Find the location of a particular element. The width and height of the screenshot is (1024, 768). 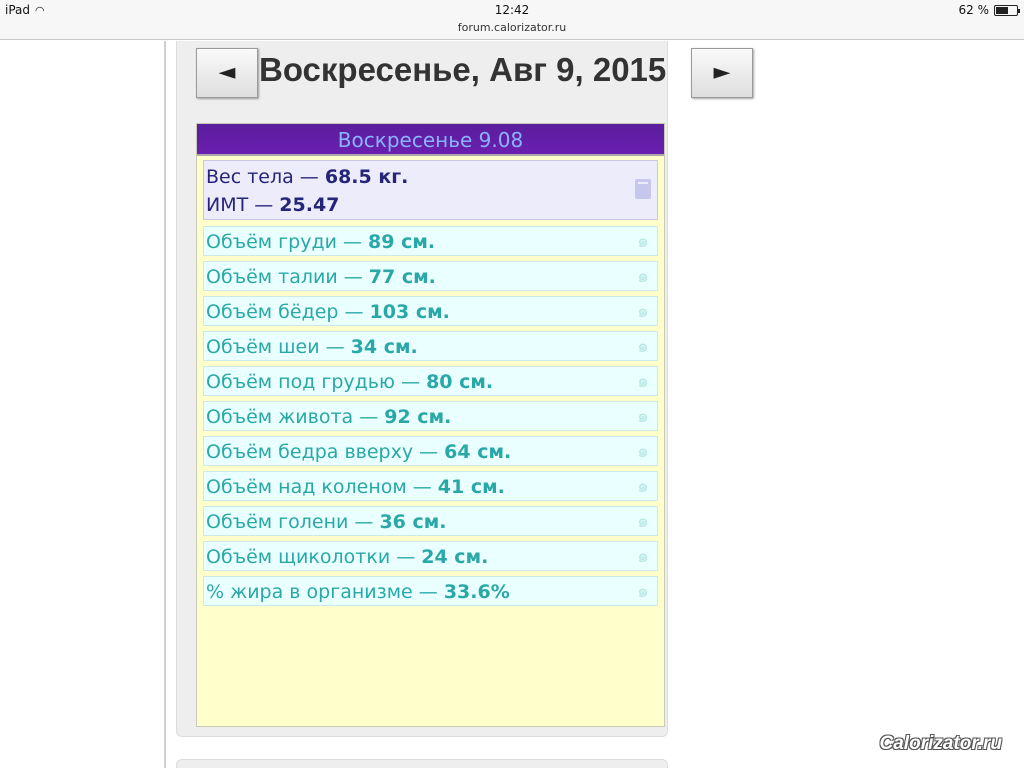

measurement-row: % жира в организме — 33.6% ๑ is located at coordinates (430, 591).